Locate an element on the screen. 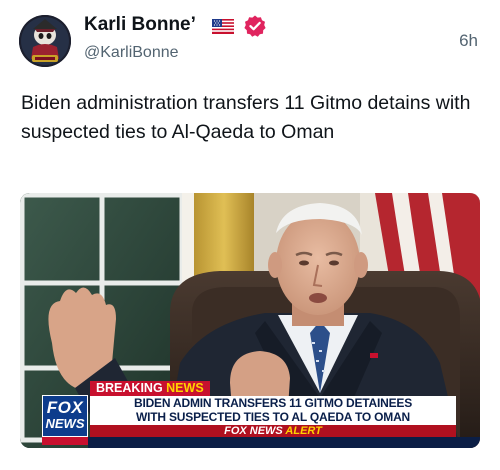 This screenshot has width=500, height=470. verified-badge-icon is located at coordinates (255, 26).